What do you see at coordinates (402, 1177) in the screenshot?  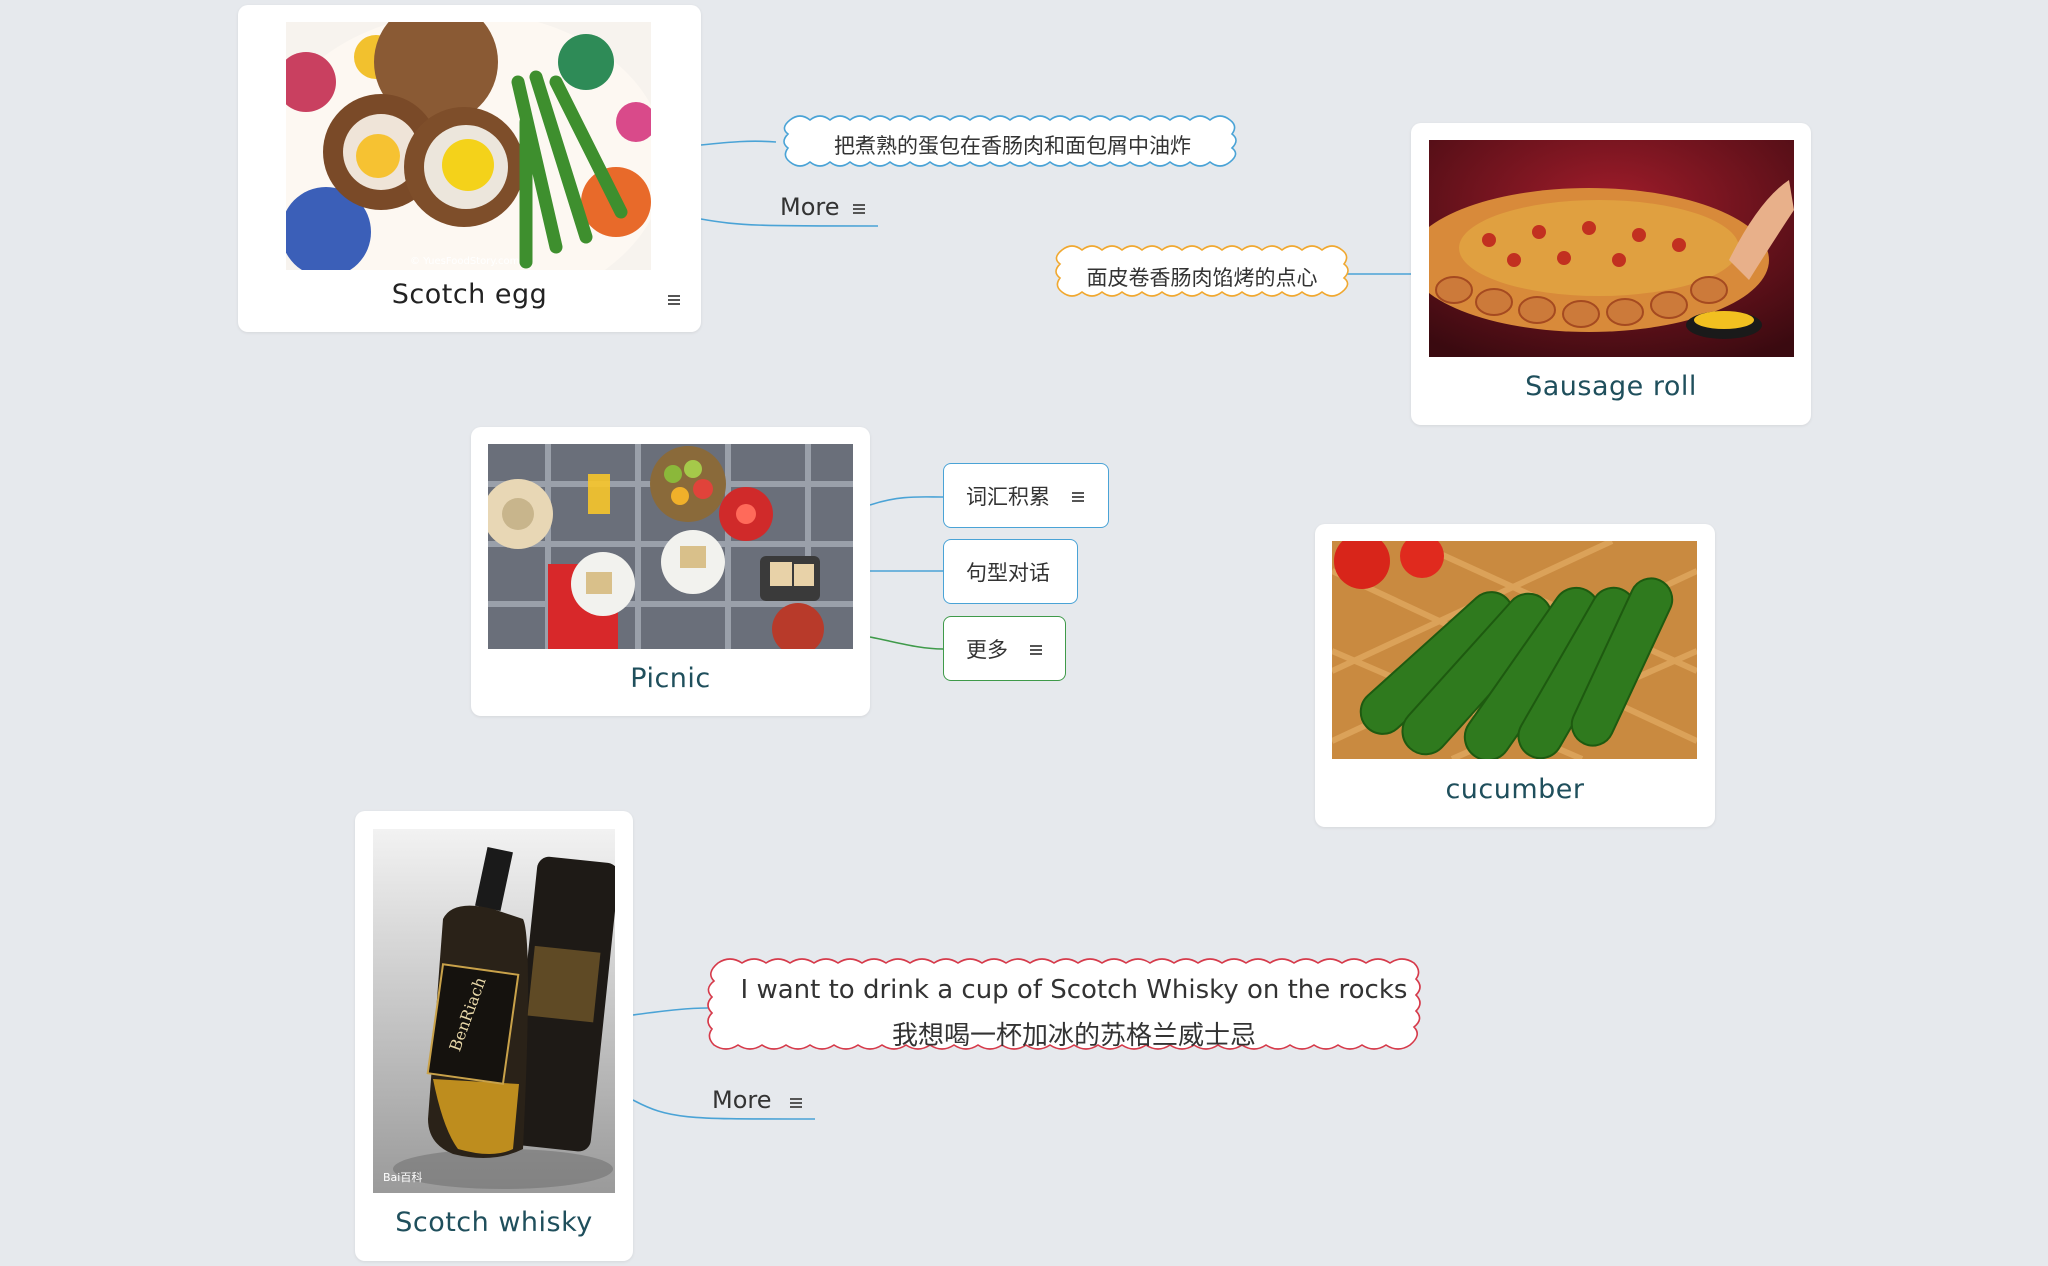 I see `scotch-whisky-watermark: Bai百科` at bounding box center [402, 1177].